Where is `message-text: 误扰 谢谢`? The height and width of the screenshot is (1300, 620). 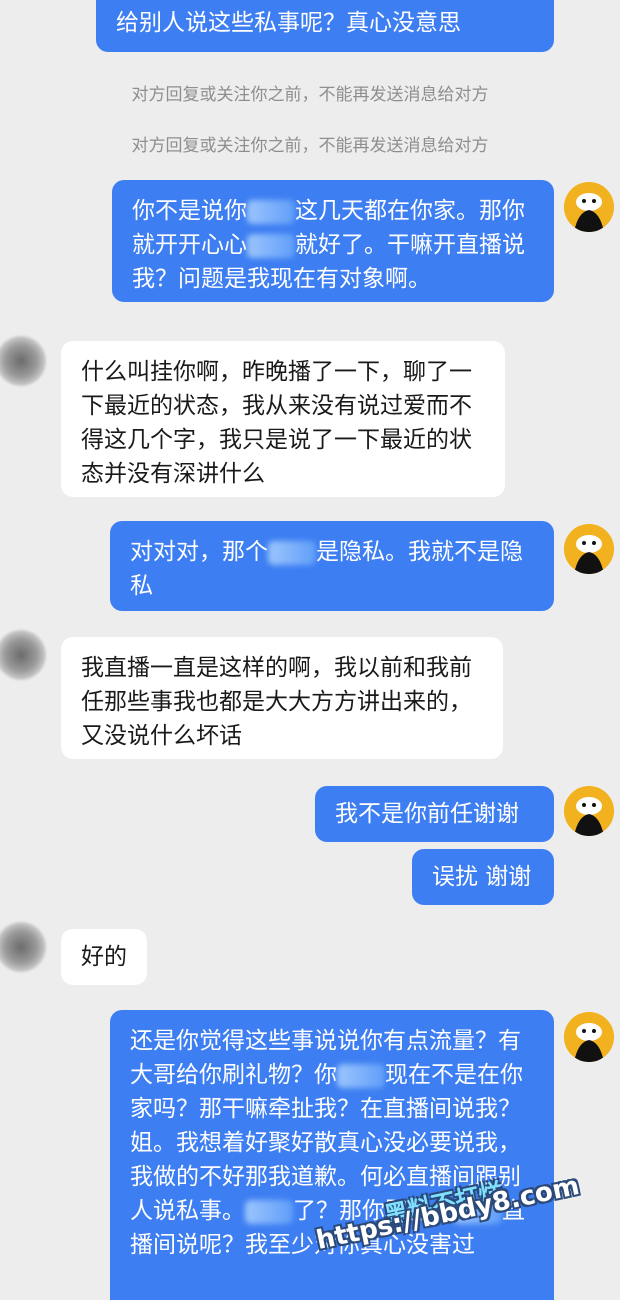 message-text: 误扰 谢谢 is located at coordinates (482, 877).